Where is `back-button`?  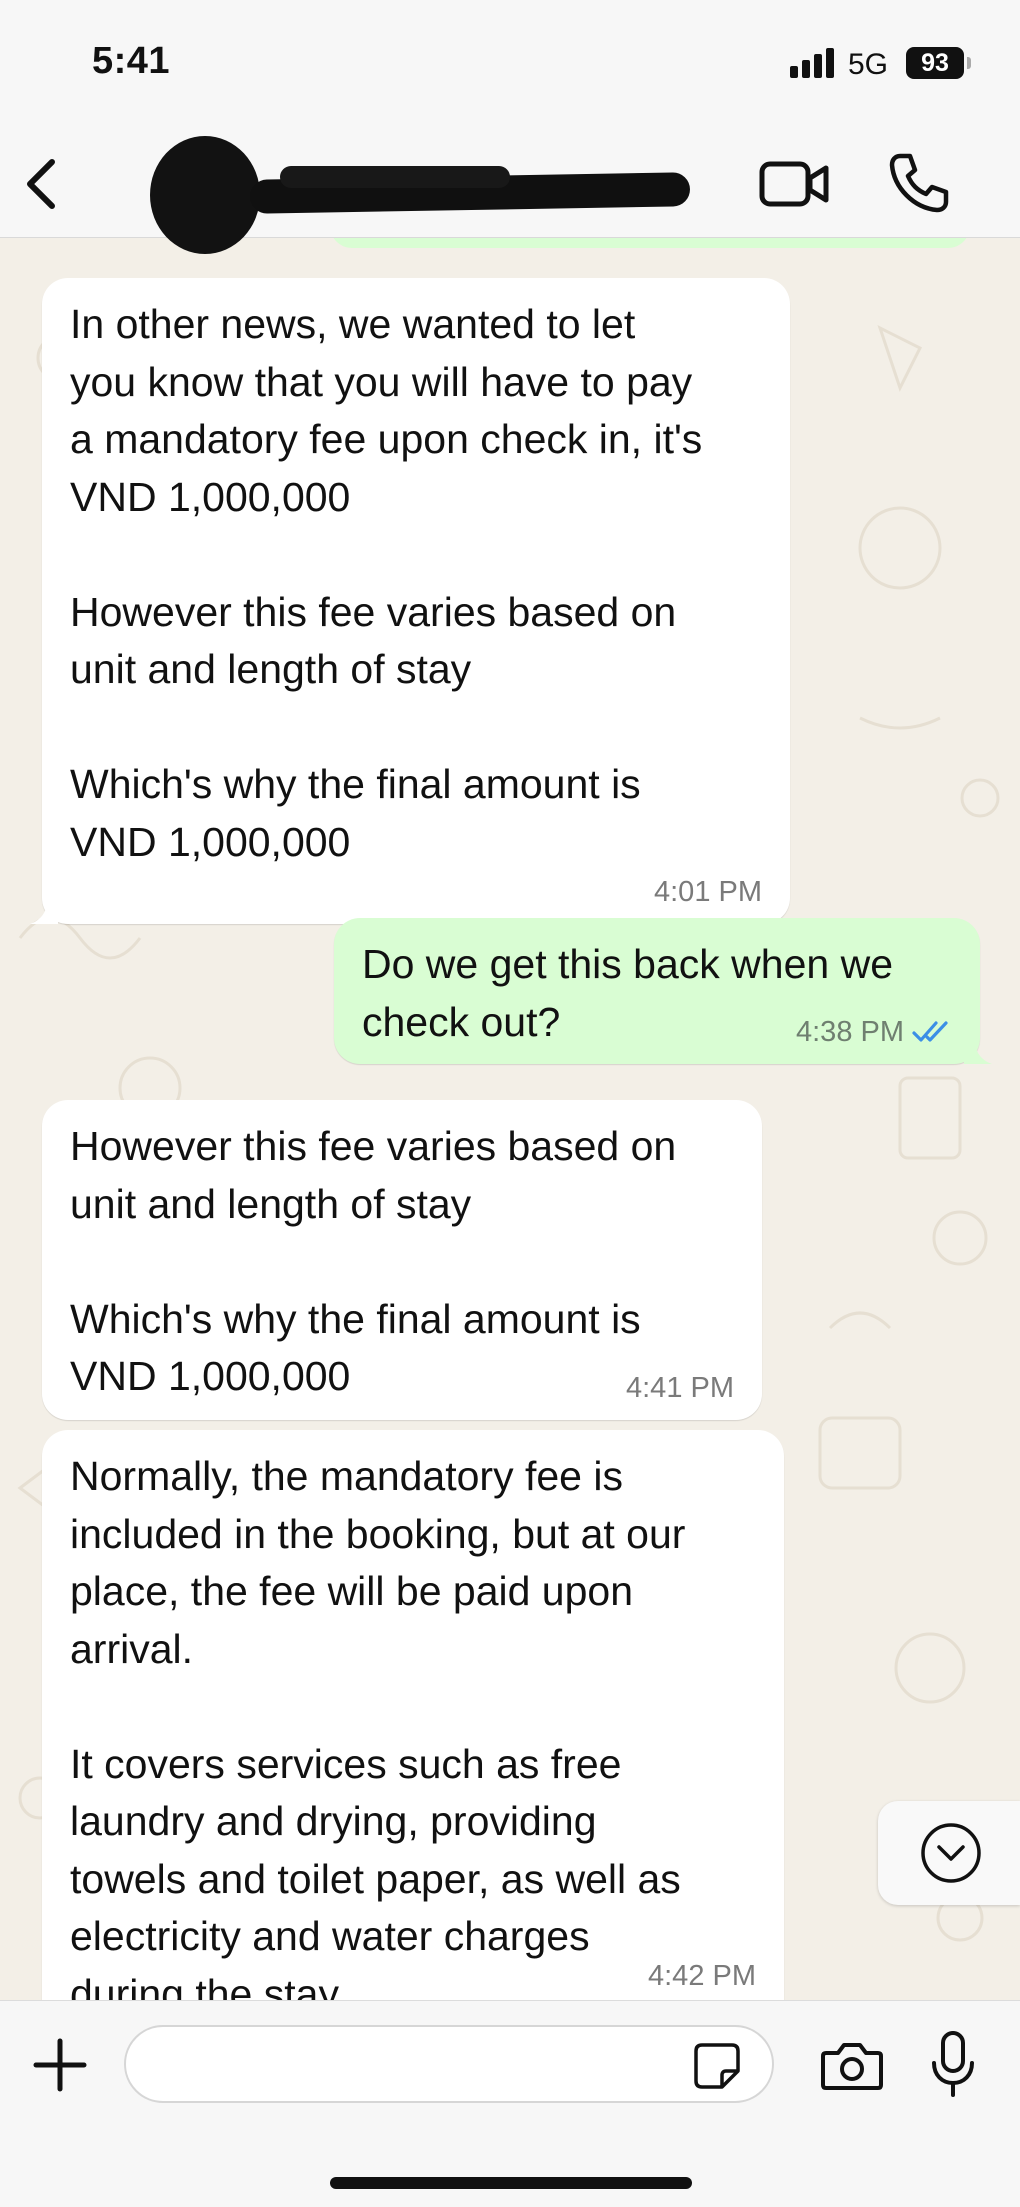
back-button is located at coordinates (43, 184).